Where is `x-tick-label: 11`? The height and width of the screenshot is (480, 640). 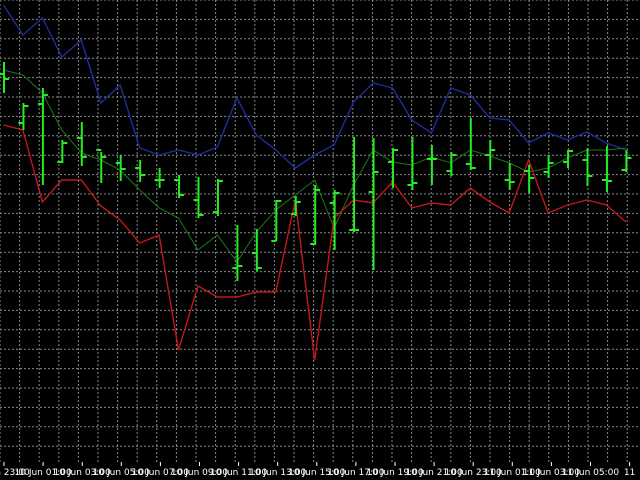 x-tick-label: 11 is located at coordinates (629, 473).